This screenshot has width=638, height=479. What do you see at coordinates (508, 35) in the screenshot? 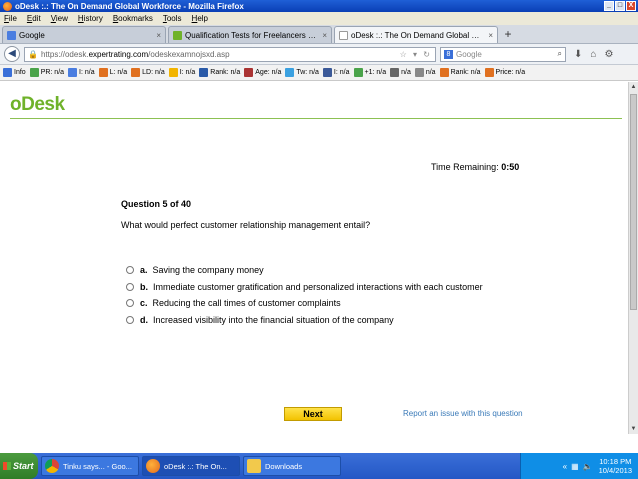
I see `new-tab-button: +` at bounding box center [508, 35].